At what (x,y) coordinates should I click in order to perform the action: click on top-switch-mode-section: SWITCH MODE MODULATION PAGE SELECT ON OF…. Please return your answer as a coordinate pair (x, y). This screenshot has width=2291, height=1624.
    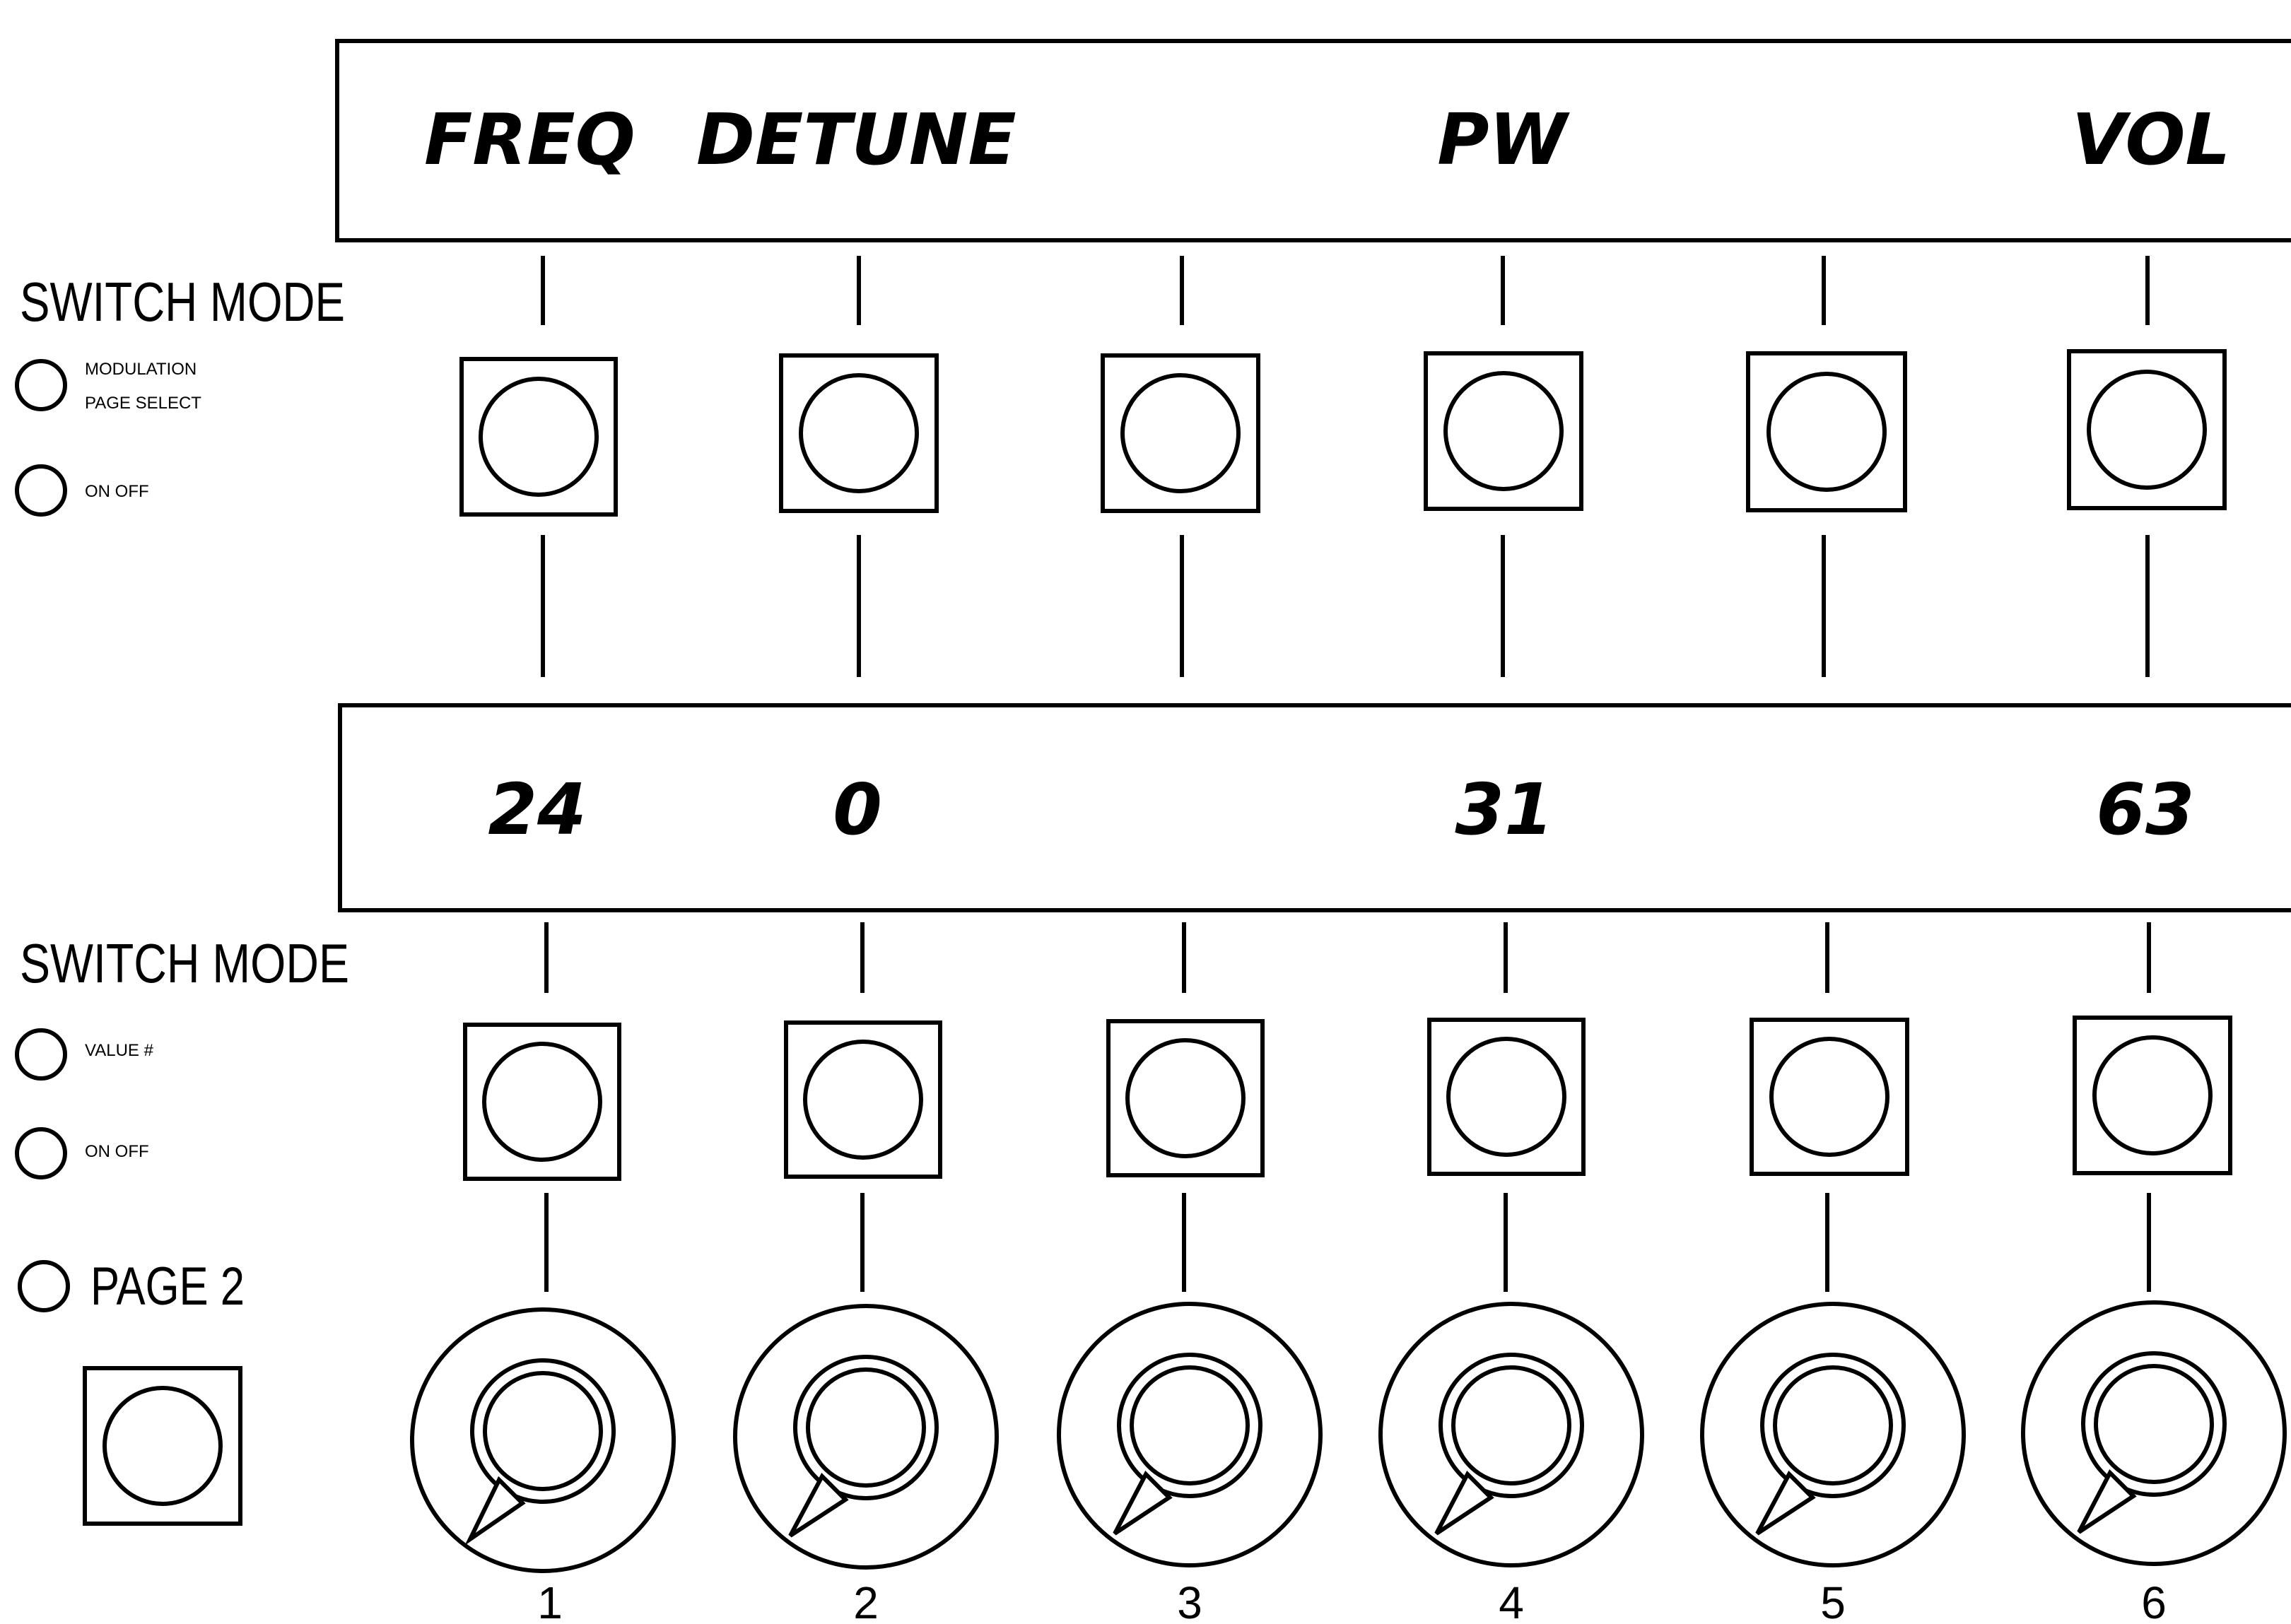
    Looking at the image, I should click on (180, 394).